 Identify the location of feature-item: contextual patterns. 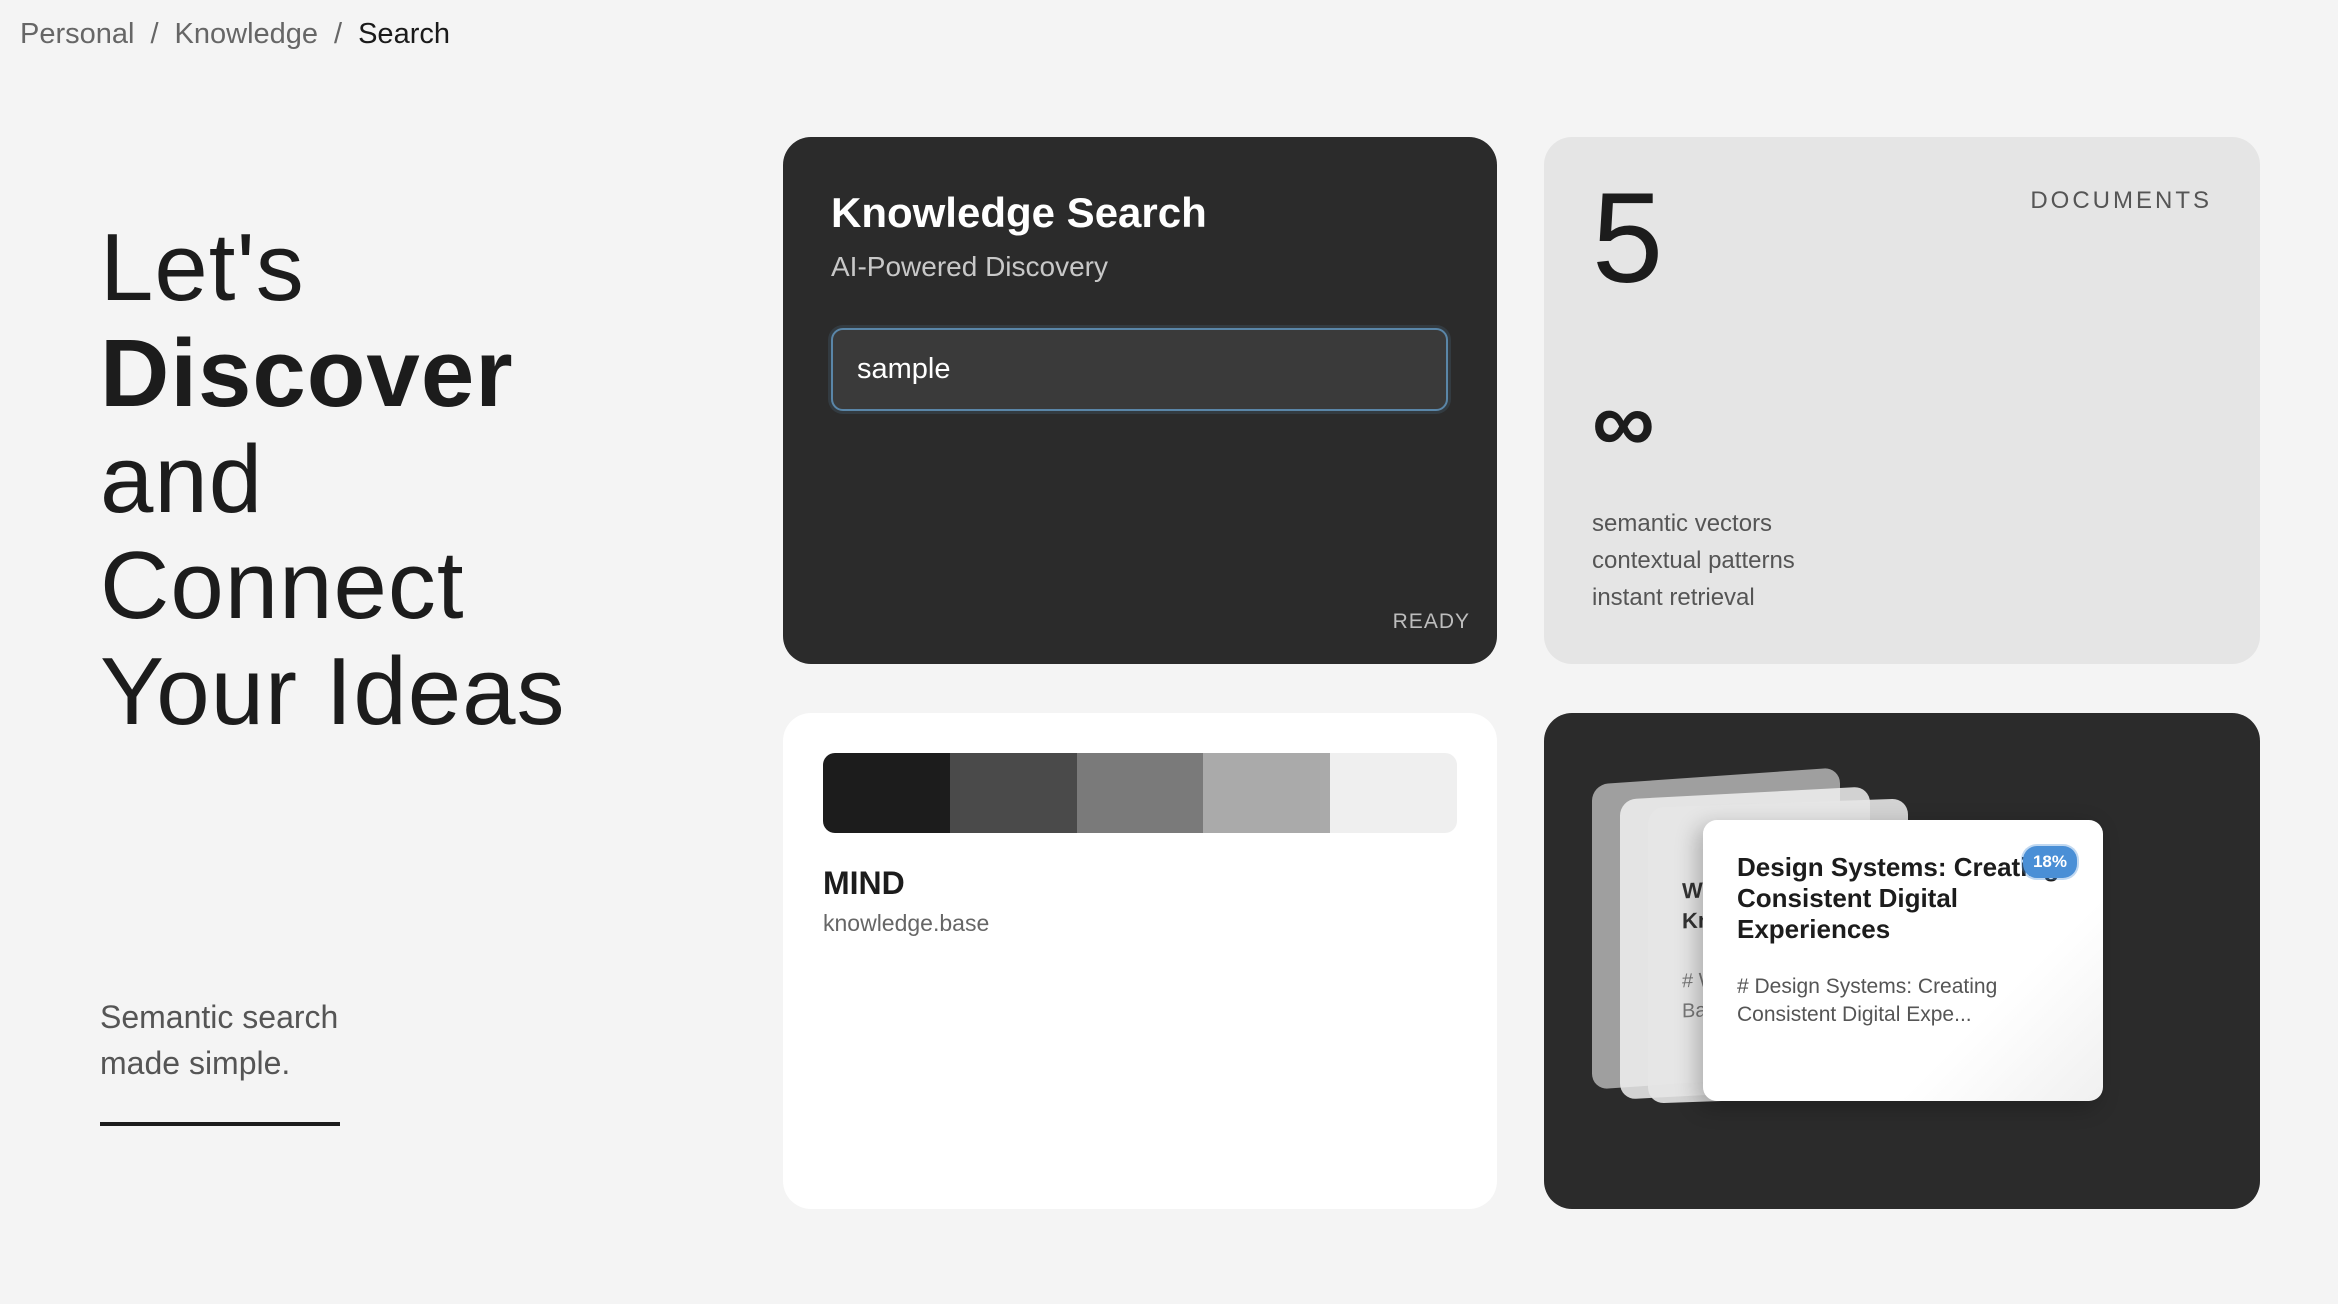
(1693, 560).